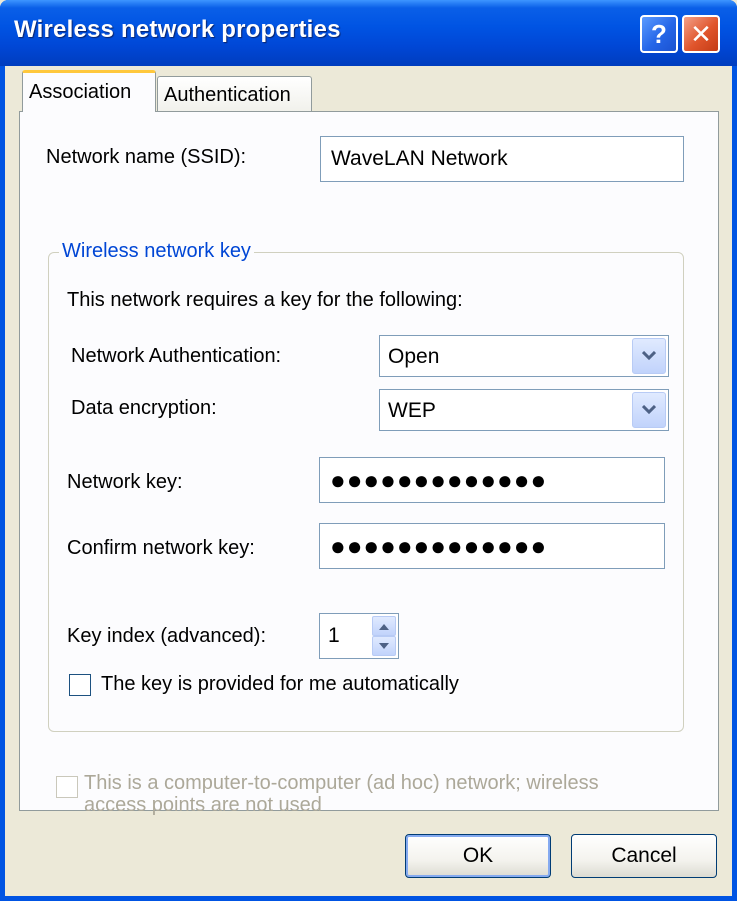  I want to click on tab-association: Association, so click(89, 91).